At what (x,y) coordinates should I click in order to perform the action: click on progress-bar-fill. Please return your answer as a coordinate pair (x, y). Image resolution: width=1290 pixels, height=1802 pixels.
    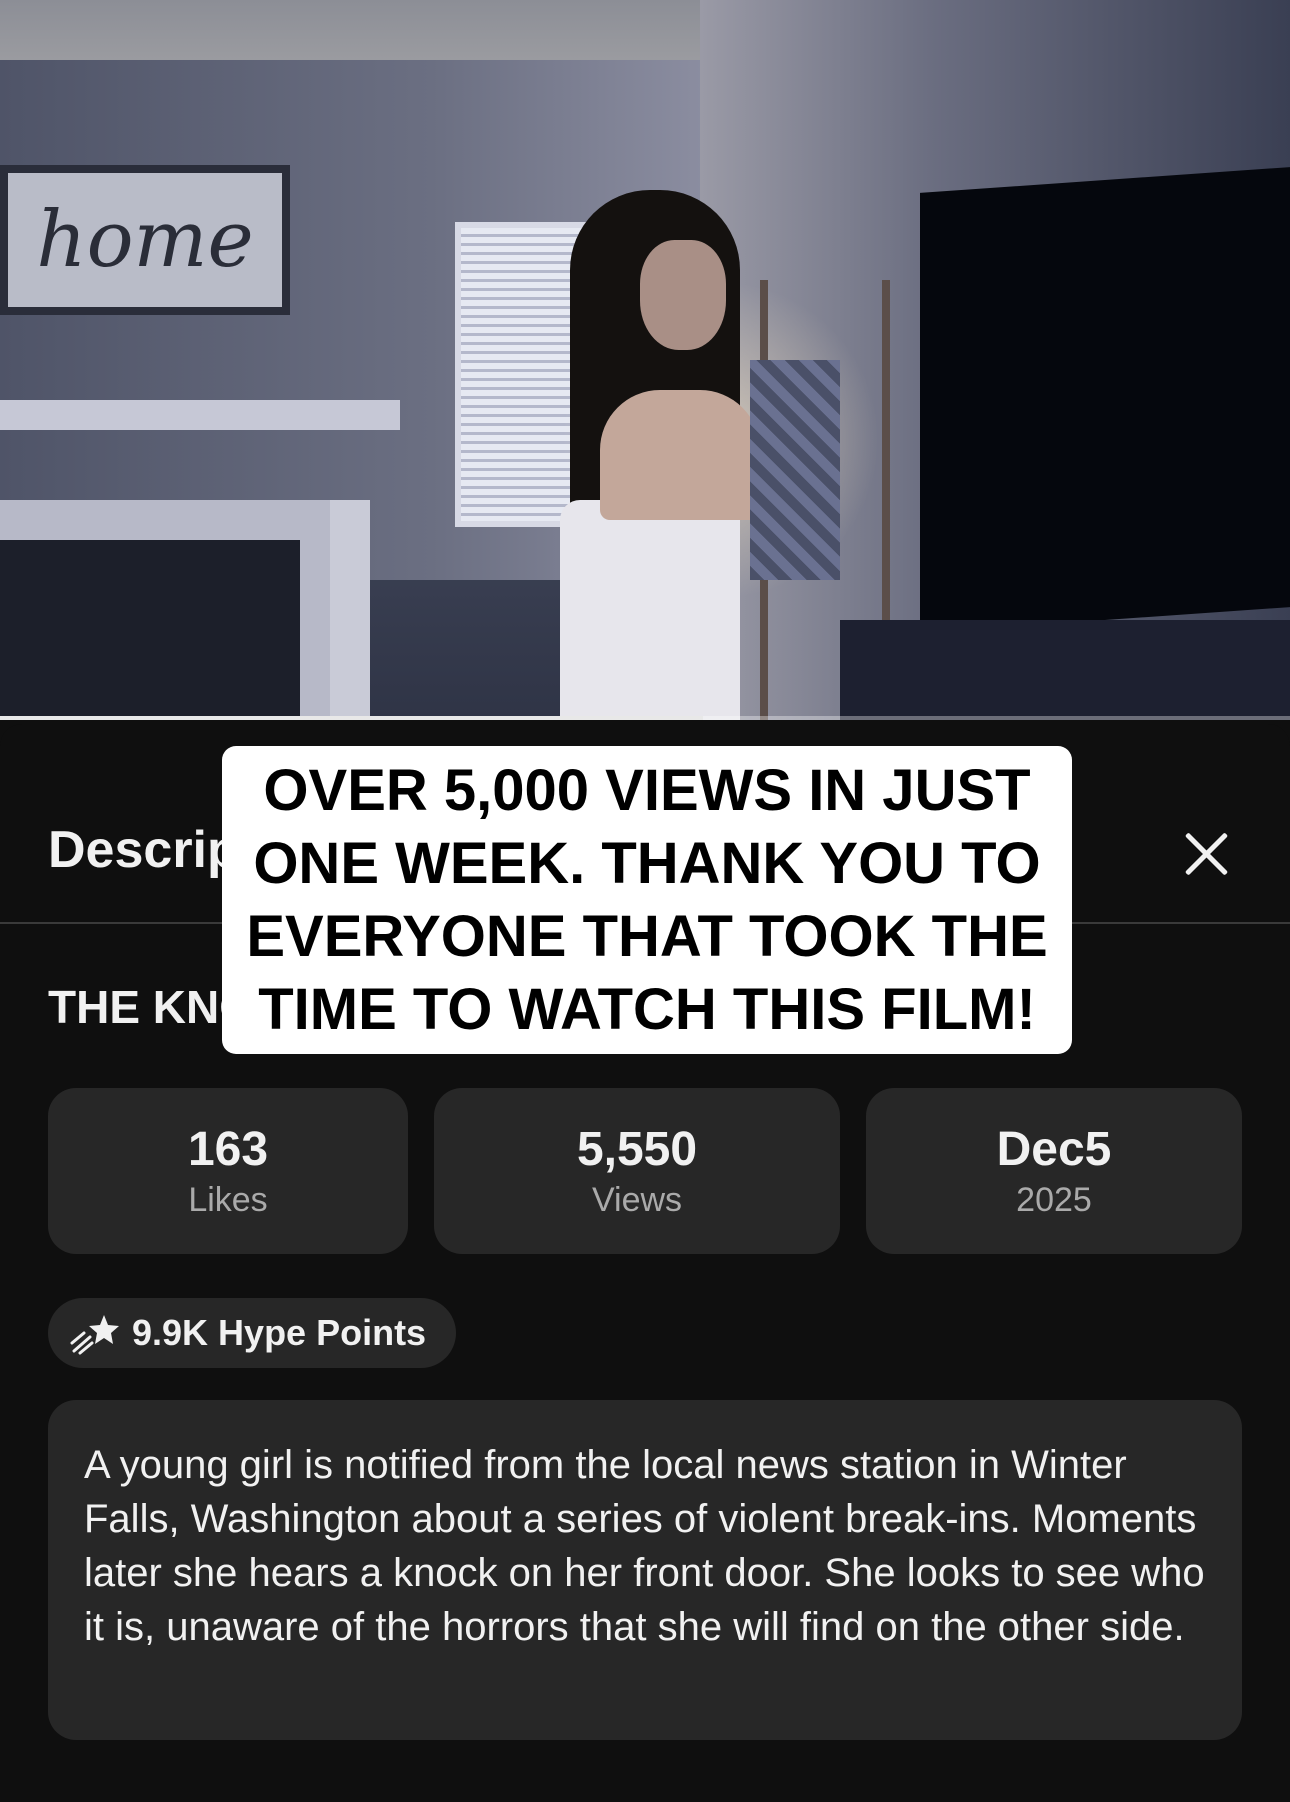
    Looking at the image, I should click on (352, 718).